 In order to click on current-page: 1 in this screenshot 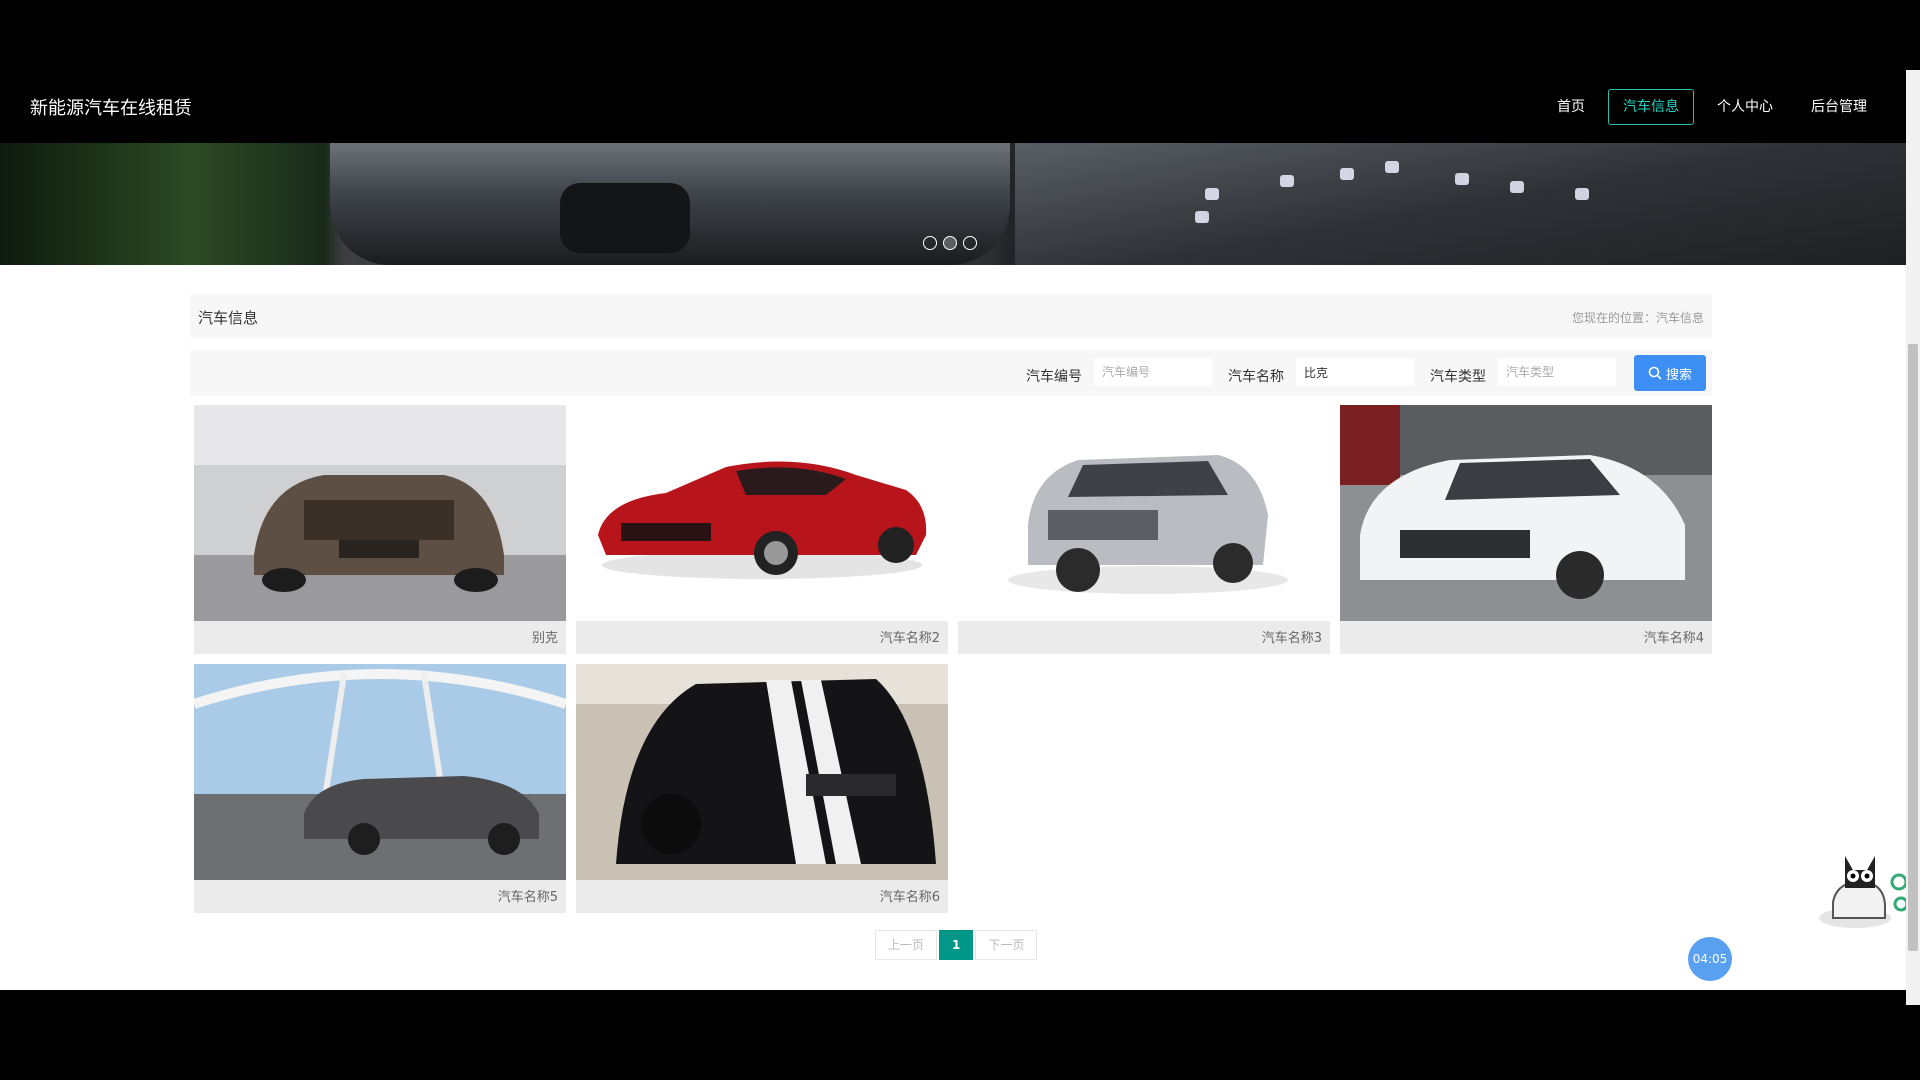, I will do `click(956, 945)`.